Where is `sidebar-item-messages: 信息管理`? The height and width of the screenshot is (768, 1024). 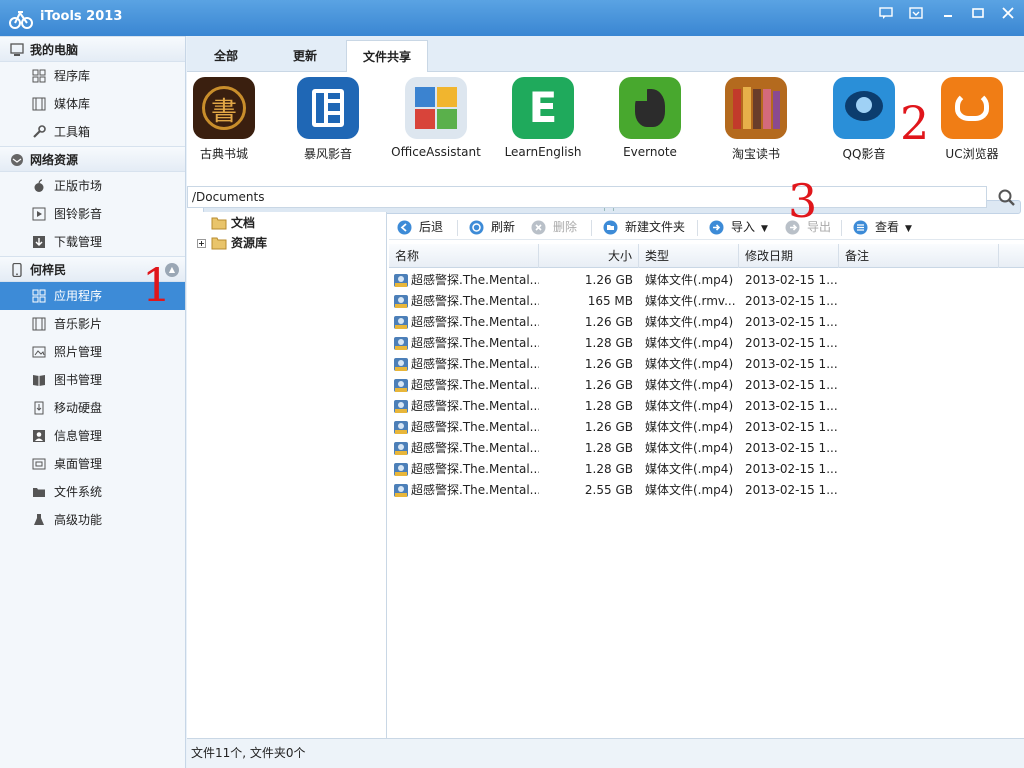
sidebar-item-messages: 信息管理 is located at coordinates (92, 436).